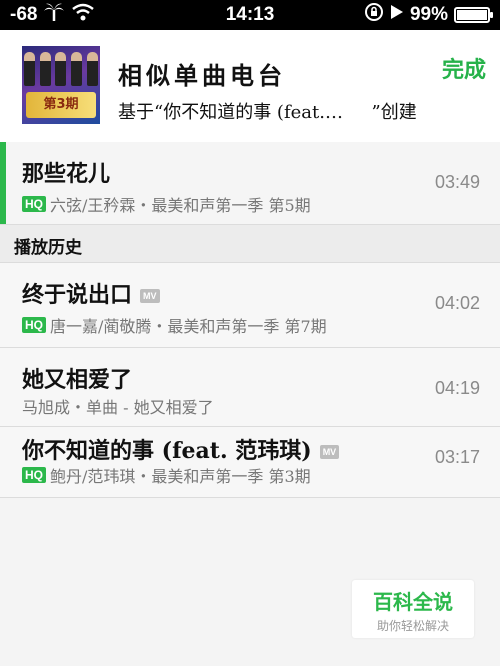  I want to click on song-title: 那些花儿, so click(66, 174).